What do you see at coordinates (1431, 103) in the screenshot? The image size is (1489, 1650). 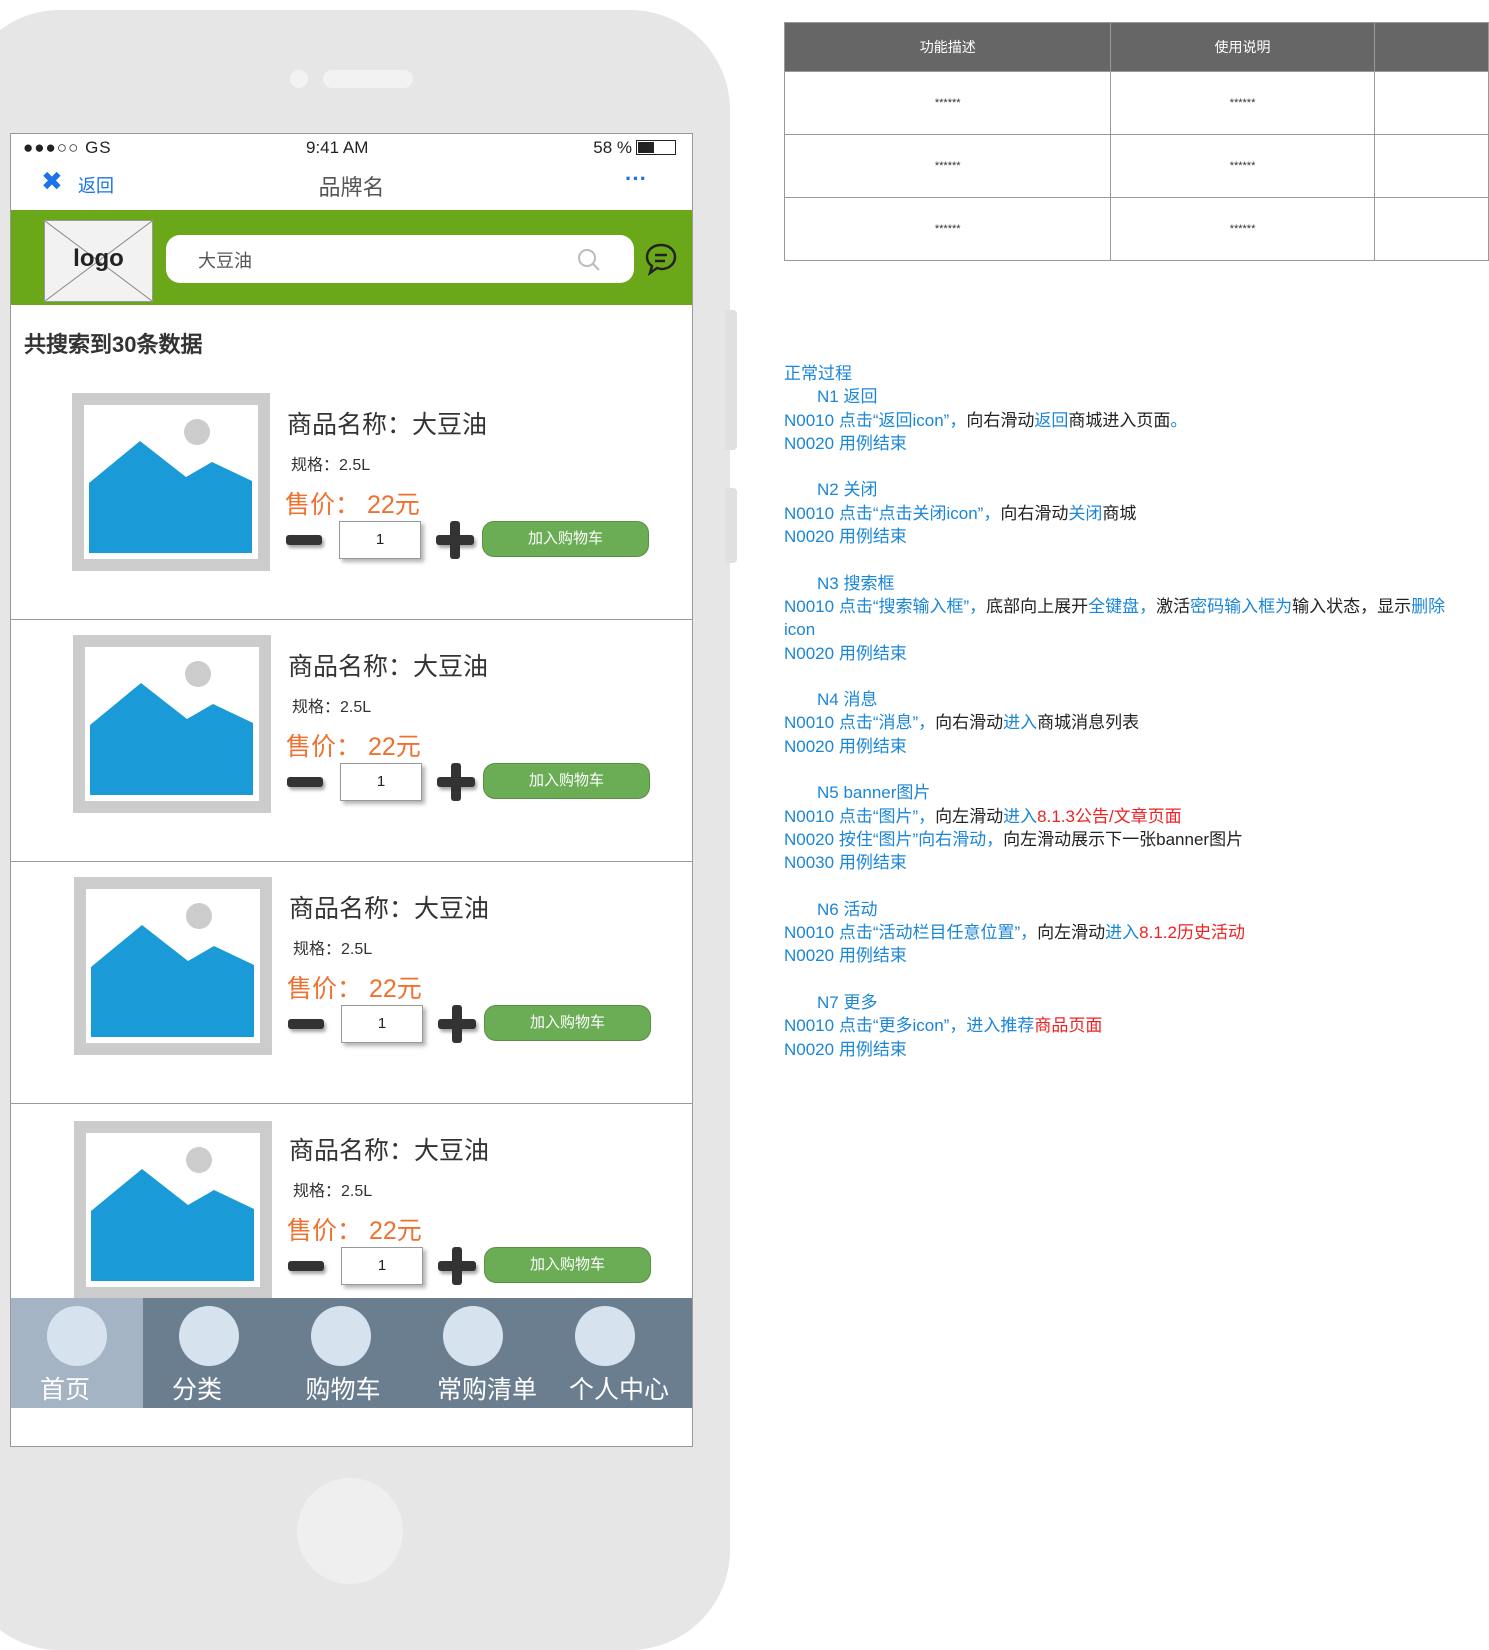 I see `table-cell` at bounding box center [1431, 103].